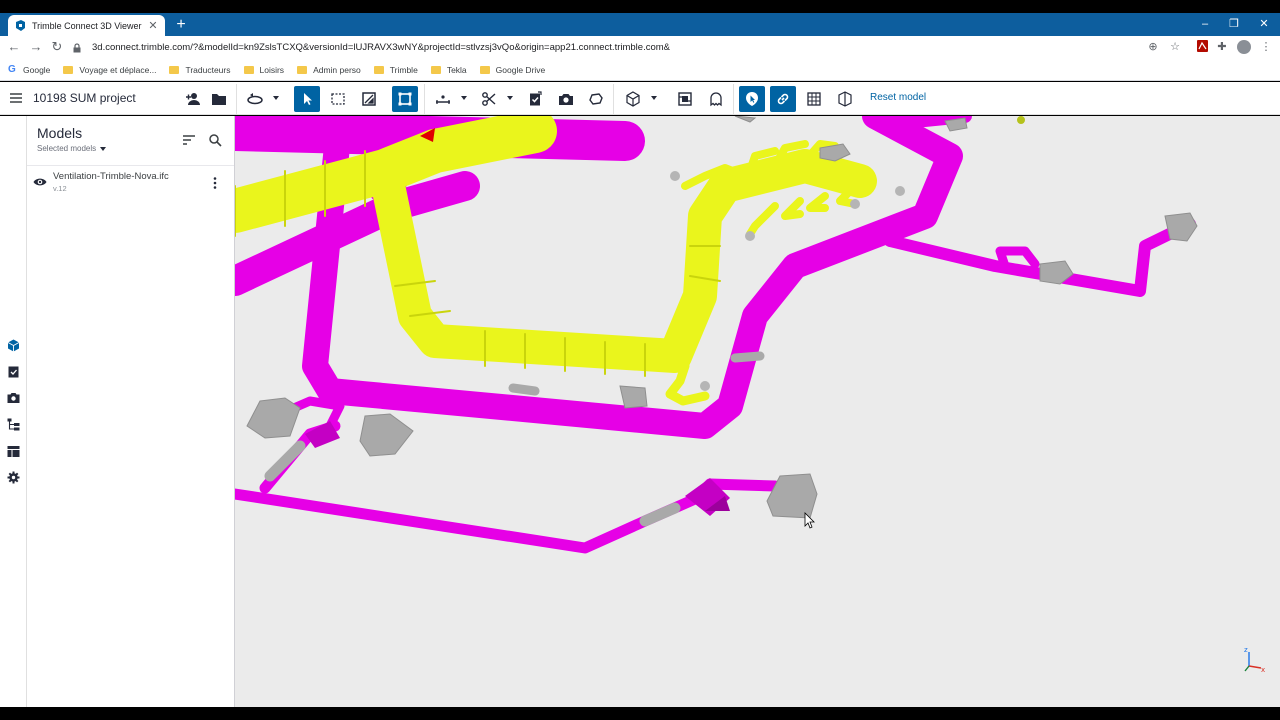  What do you see at coordinates (13, 345) in the screenshot?
I see `rail-models` at bounding box center [13, 345].